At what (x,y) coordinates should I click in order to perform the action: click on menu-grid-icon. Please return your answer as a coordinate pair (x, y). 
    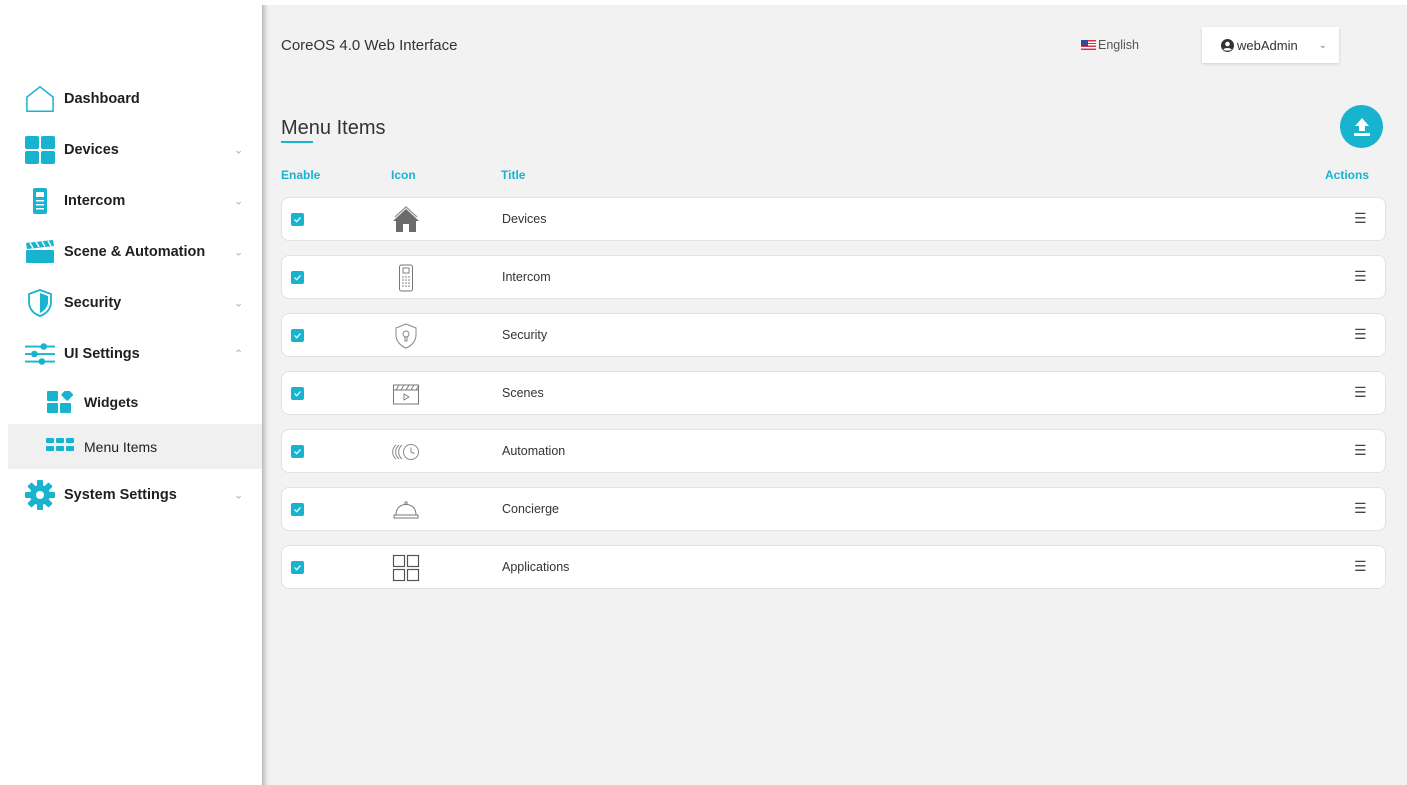
    Looking at the image, I should click on (60, 447).